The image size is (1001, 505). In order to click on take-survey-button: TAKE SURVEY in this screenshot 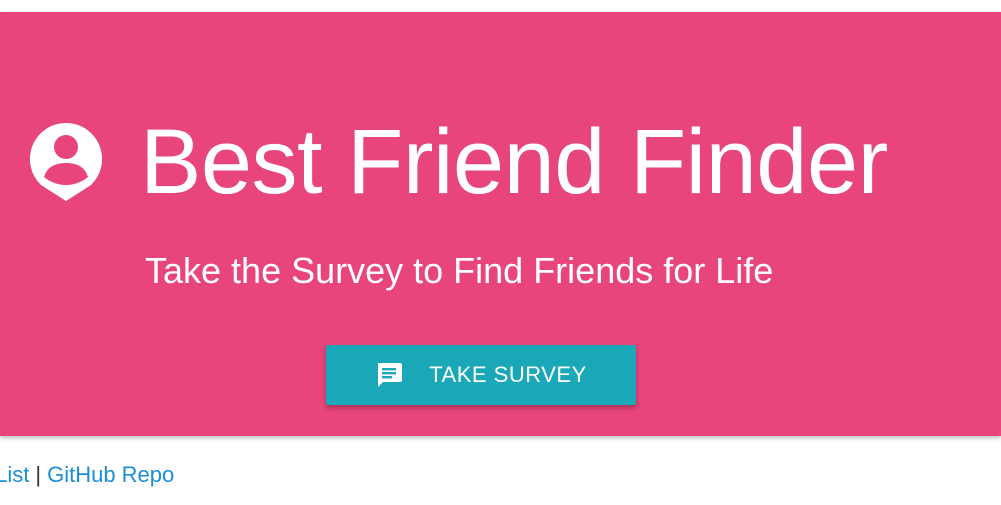, I will do `click(481, 375)`.